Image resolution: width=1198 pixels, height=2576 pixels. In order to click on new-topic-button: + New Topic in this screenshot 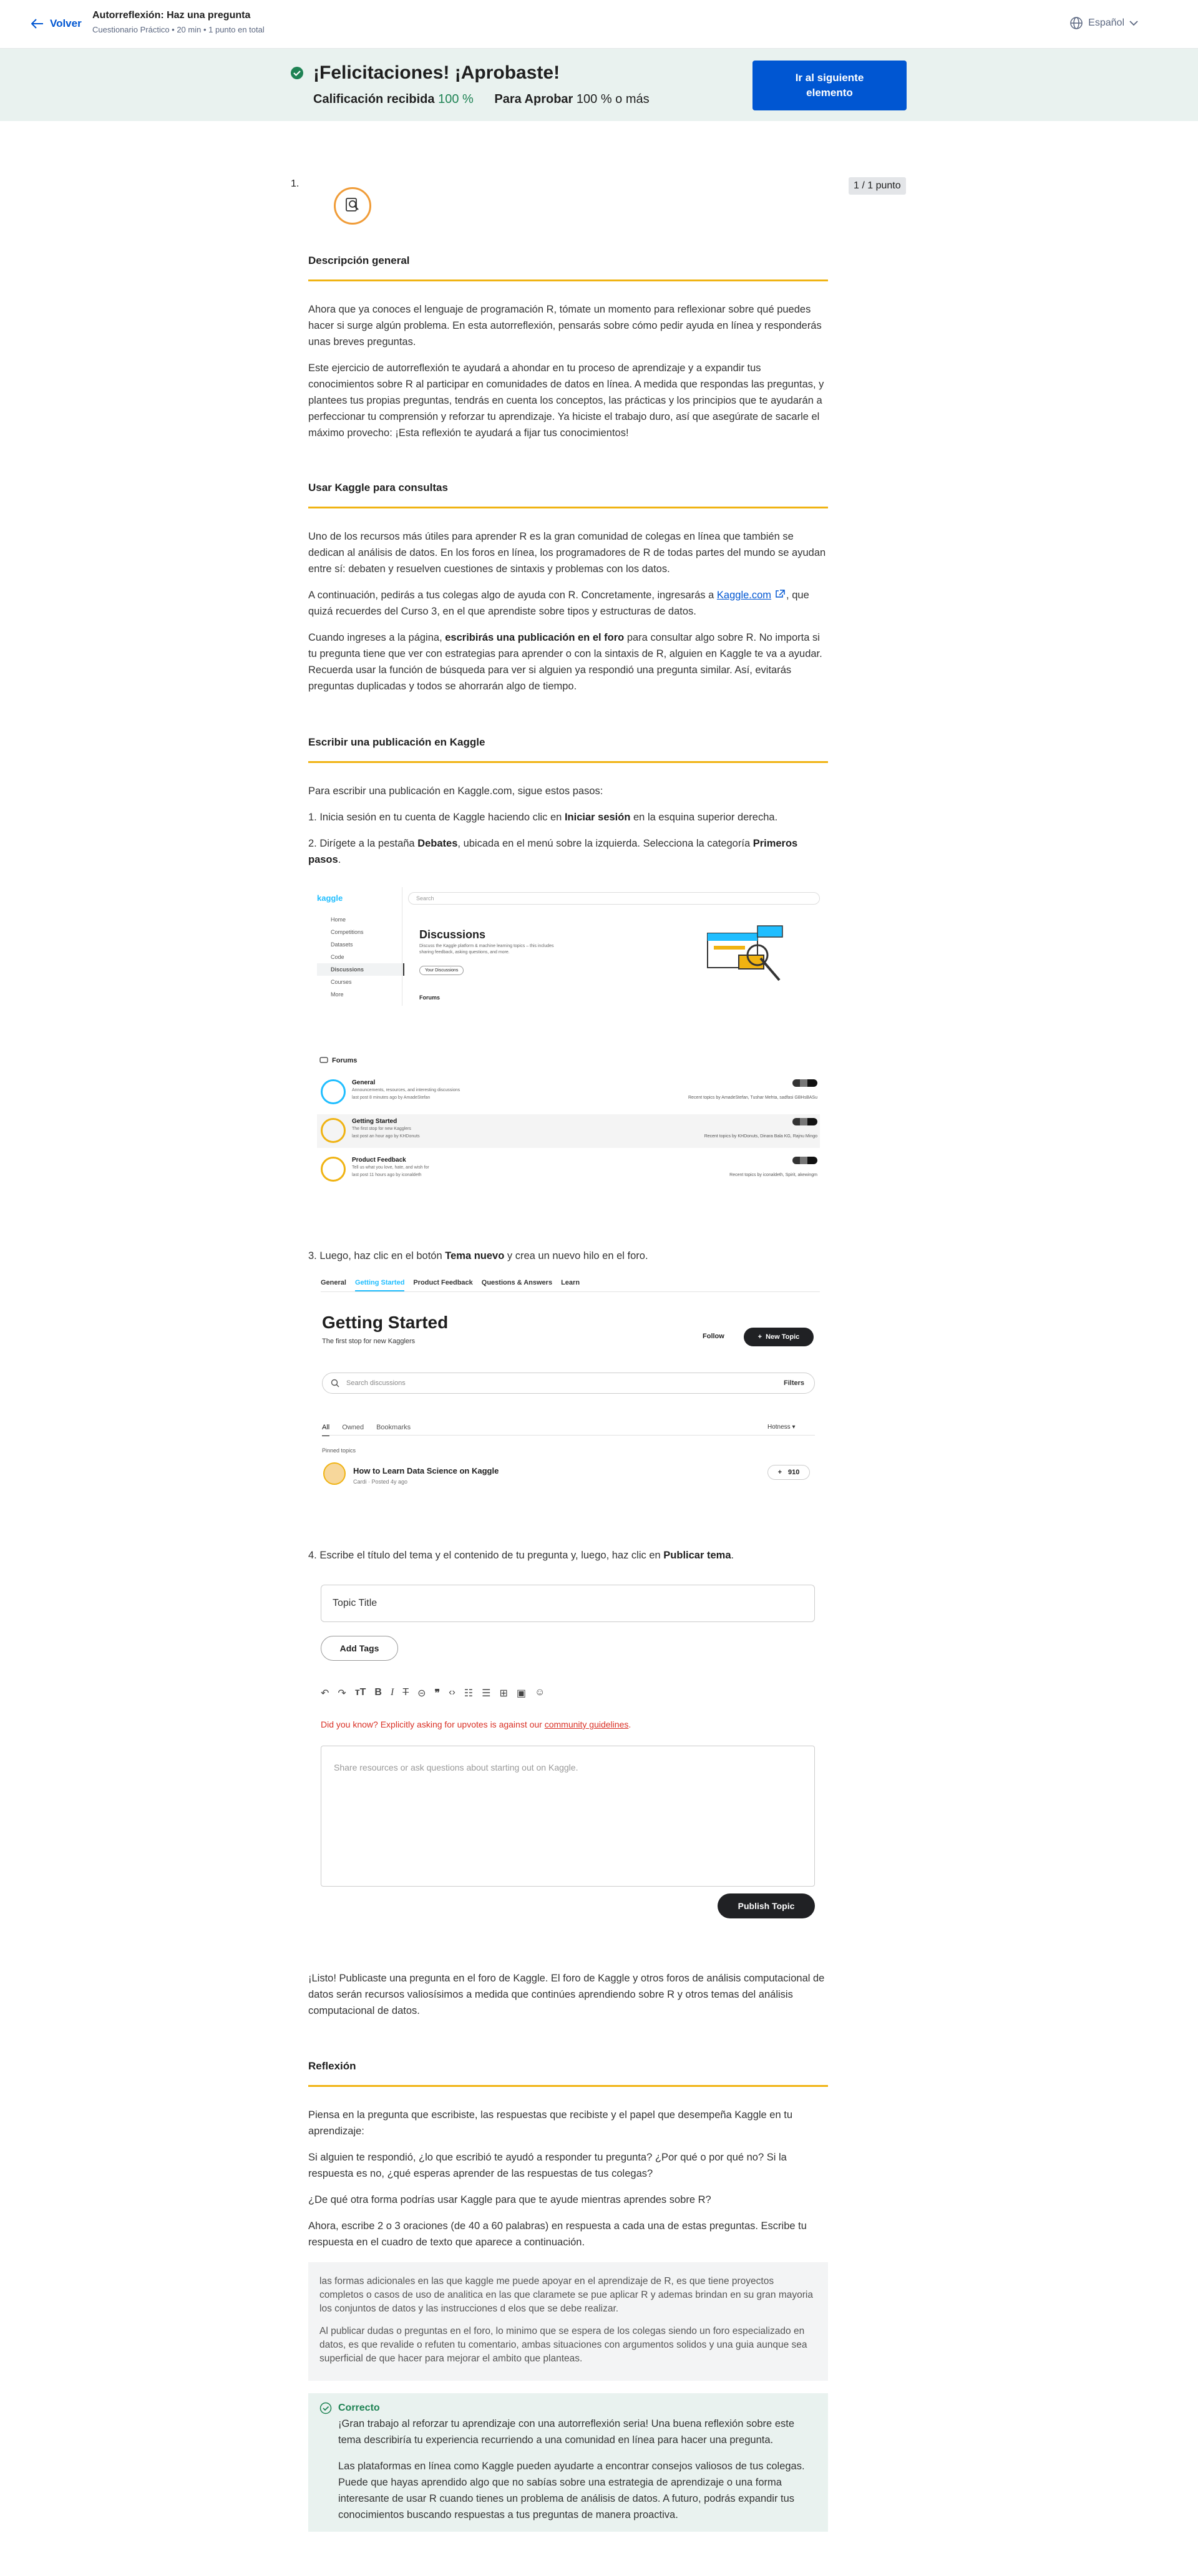, I will do `click(779, 1337)`.